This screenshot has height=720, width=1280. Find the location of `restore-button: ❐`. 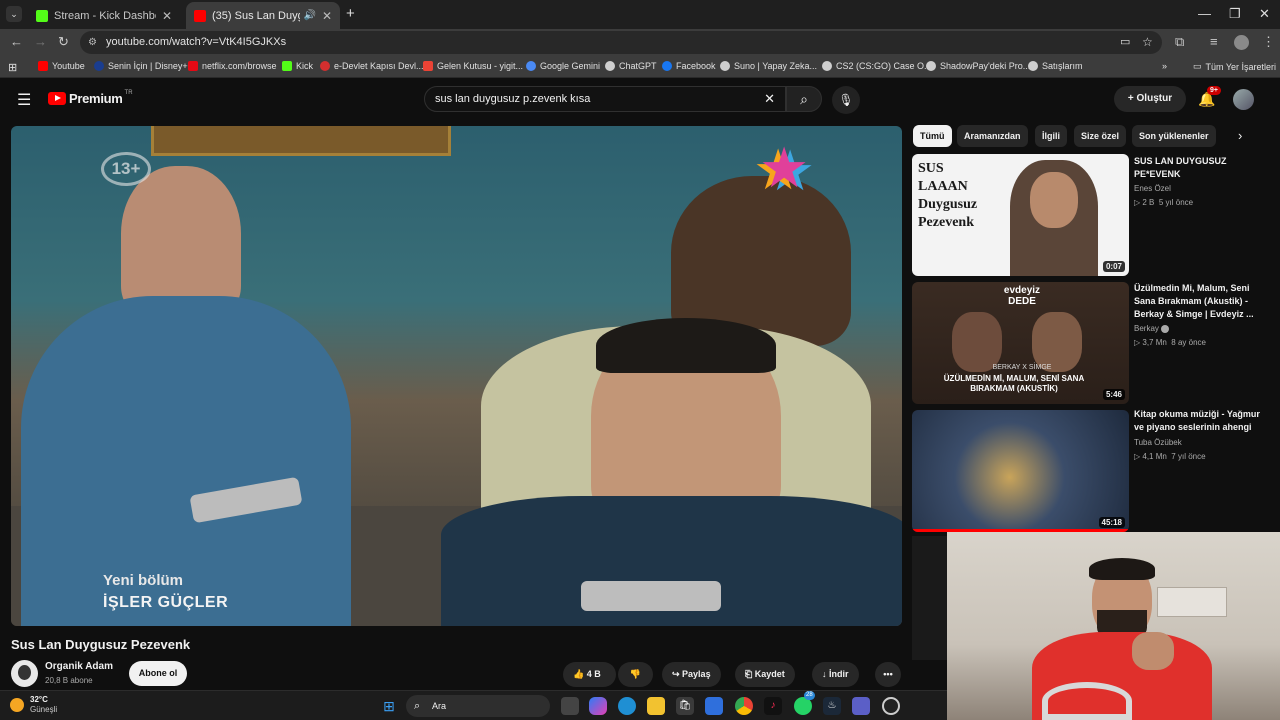

restore-button: ❐ is located at coordinates (1235, 14).